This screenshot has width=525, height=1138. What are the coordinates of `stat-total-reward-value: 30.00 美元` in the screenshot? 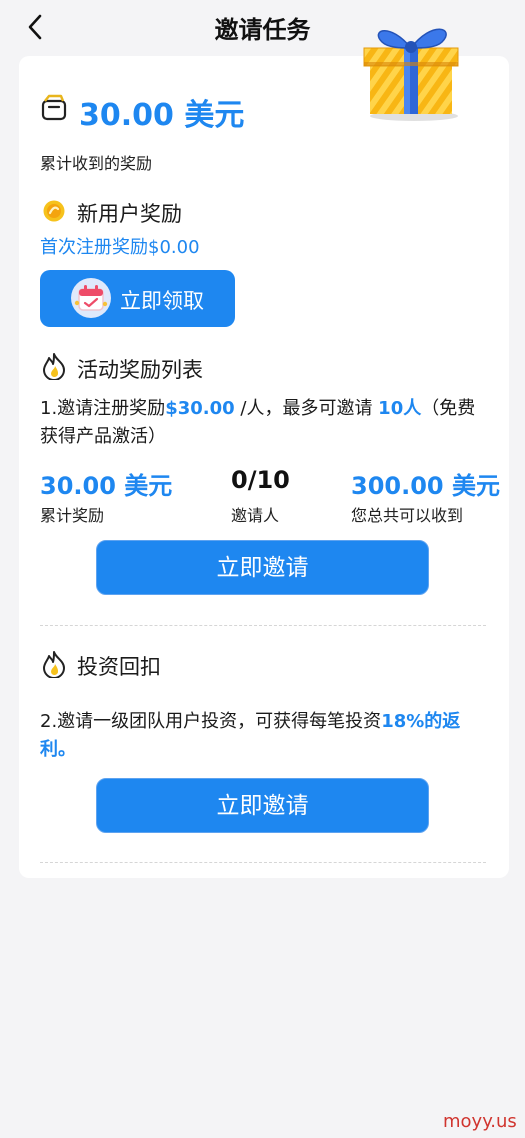 It's located at (106, 486).